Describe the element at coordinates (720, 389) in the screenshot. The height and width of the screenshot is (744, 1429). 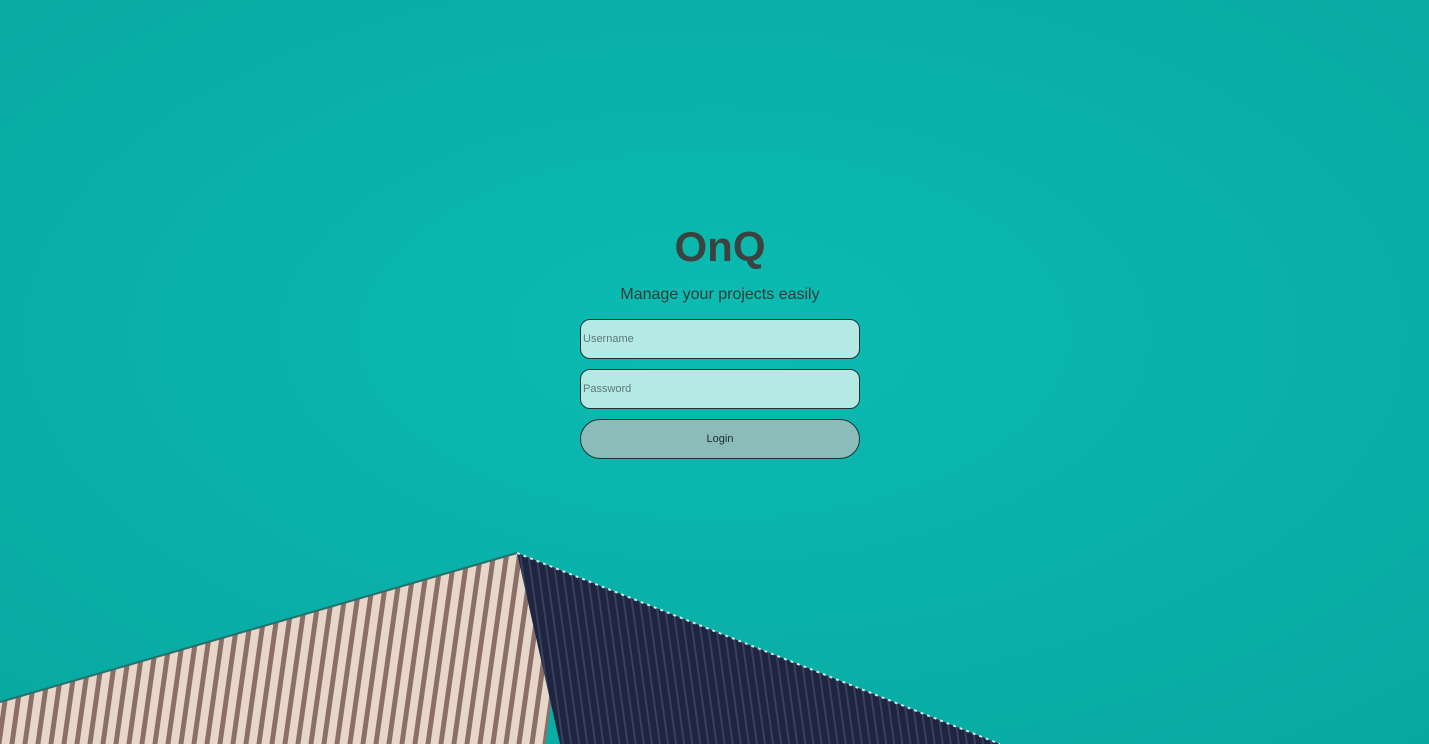
I see `password-input` at that location.